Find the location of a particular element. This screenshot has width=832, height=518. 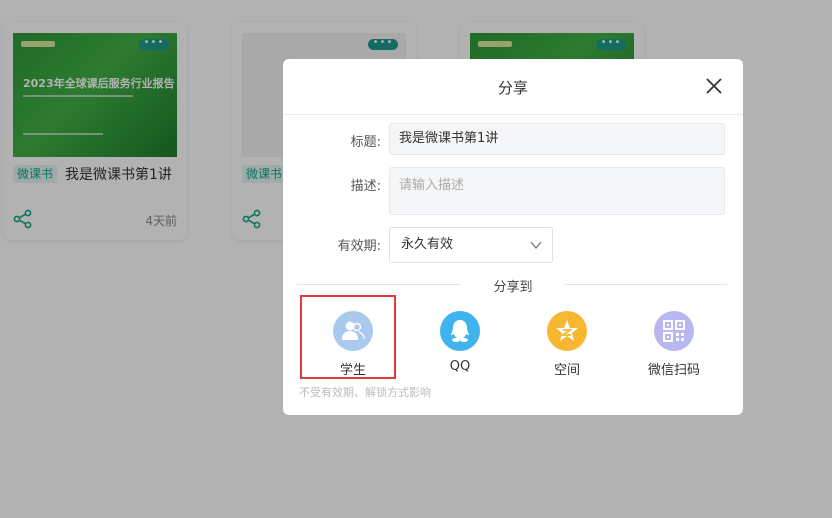

chevron-down-icon is located at coordinates (536, 245).